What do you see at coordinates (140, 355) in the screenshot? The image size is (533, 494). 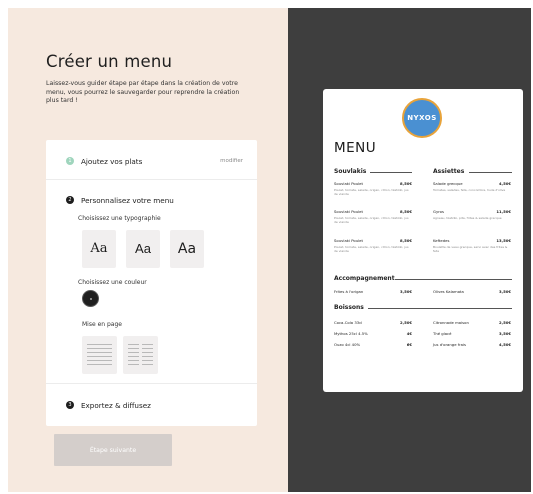 I see `layout-option-columns` at bounding box center [140, 355].